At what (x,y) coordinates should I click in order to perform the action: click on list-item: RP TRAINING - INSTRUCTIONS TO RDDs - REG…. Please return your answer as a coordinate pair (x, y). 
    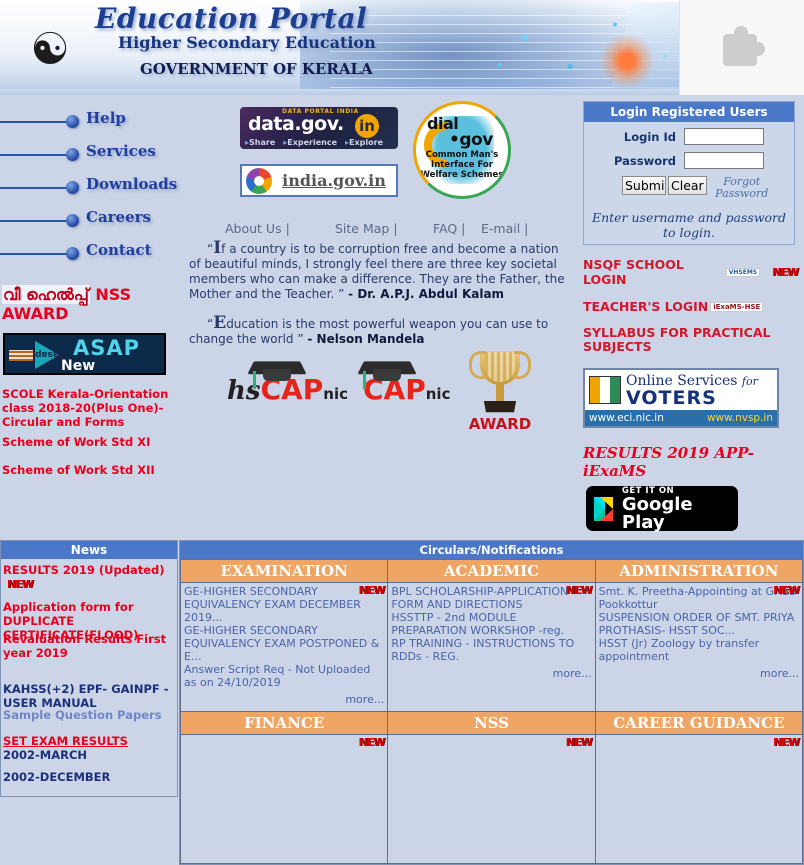
    Looking at the image, I should click on (491, 650).